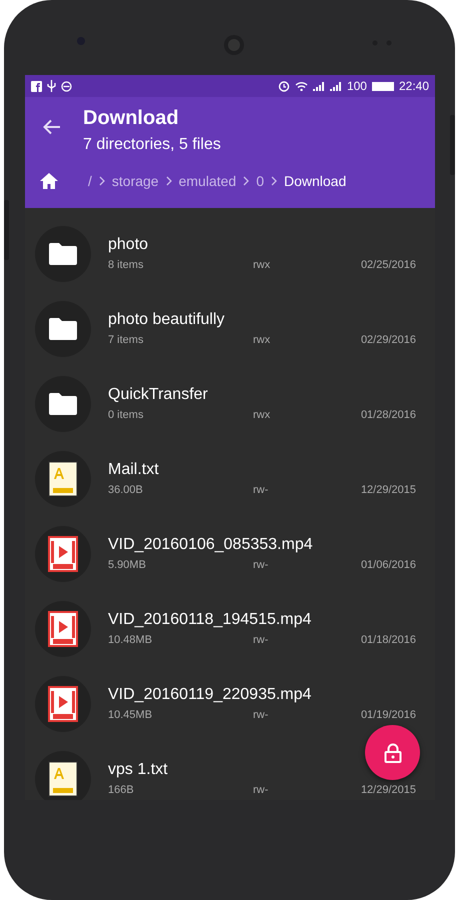 This screenshot has height=900, width=459. I want to click on clock: 22:40, so click(413, 86).